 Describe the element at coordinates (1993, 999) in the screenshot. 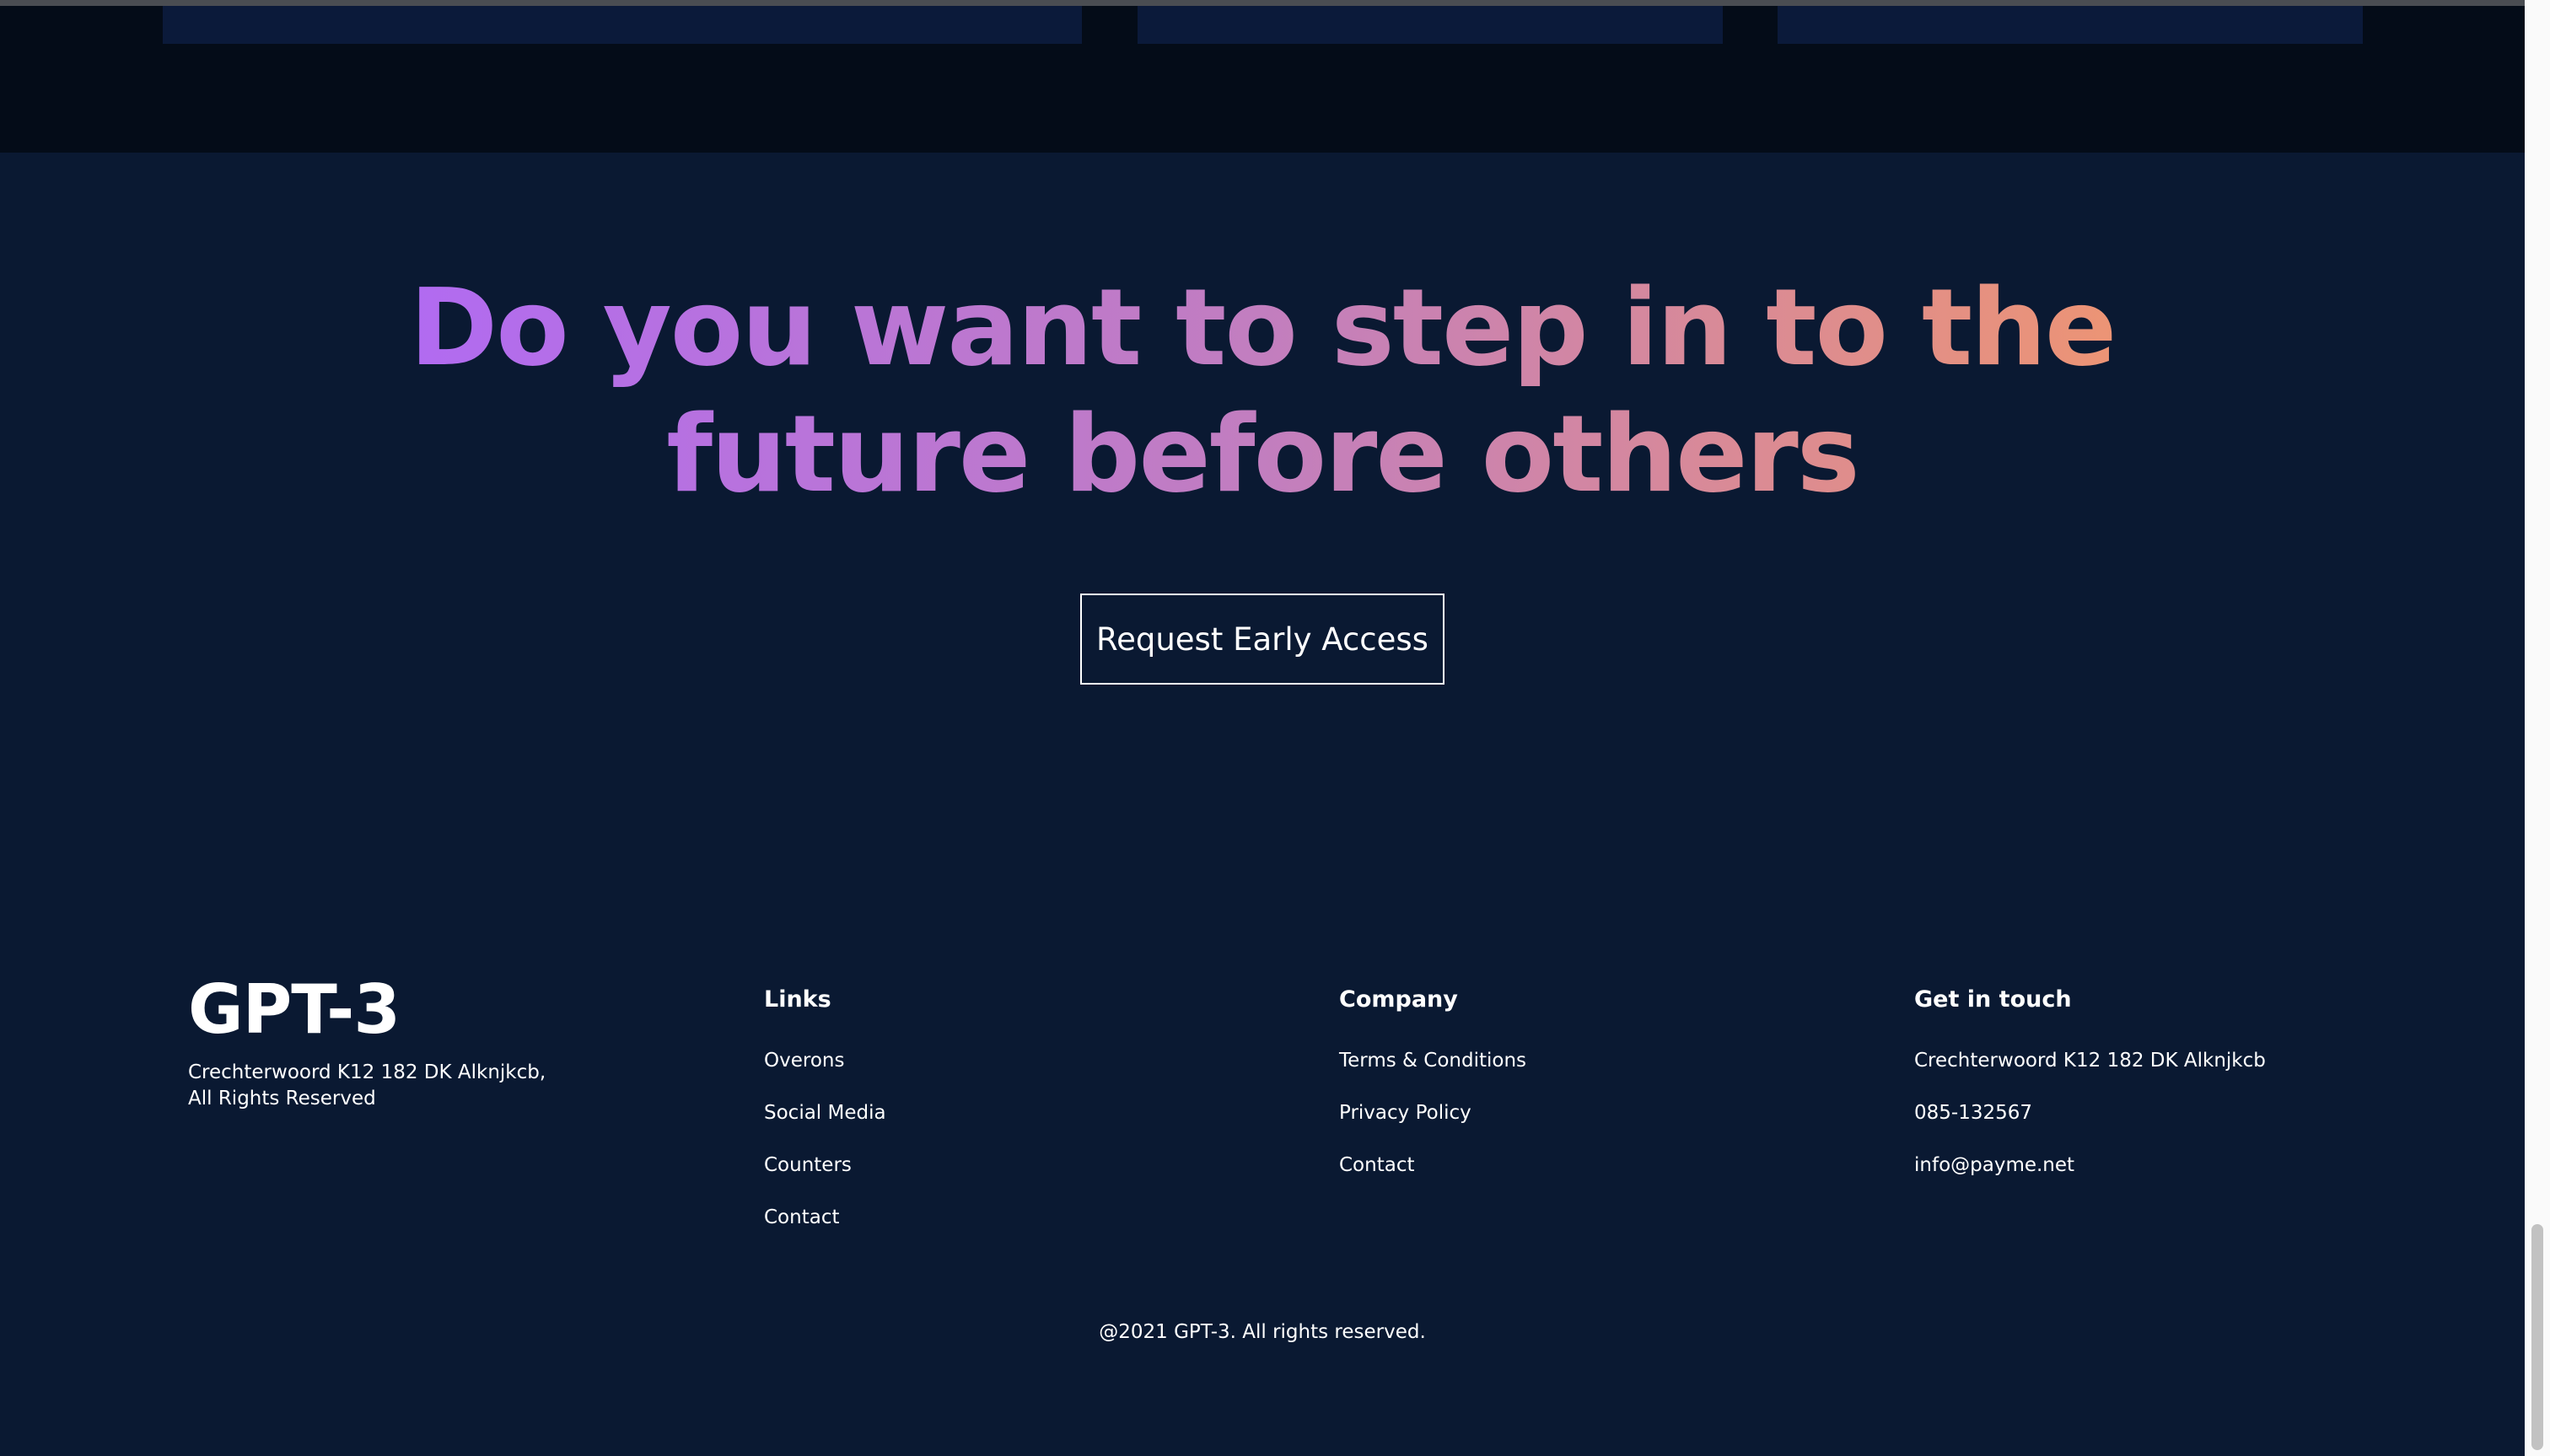

I see `column-title: Get in touch` at that location.